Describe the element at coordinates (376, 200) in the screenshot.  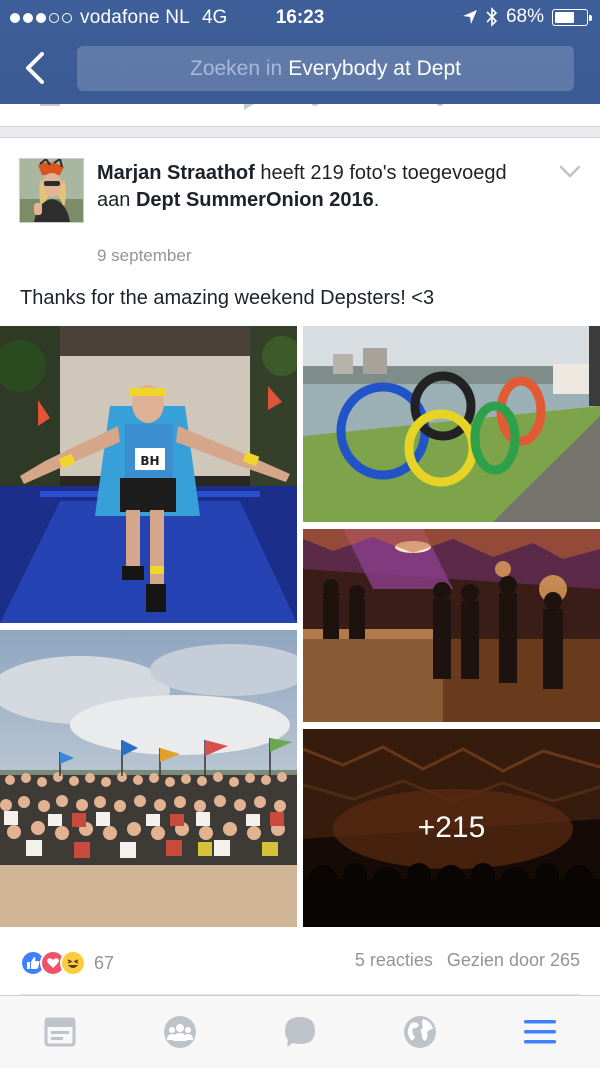
I see `album-suffix: .` at that location.